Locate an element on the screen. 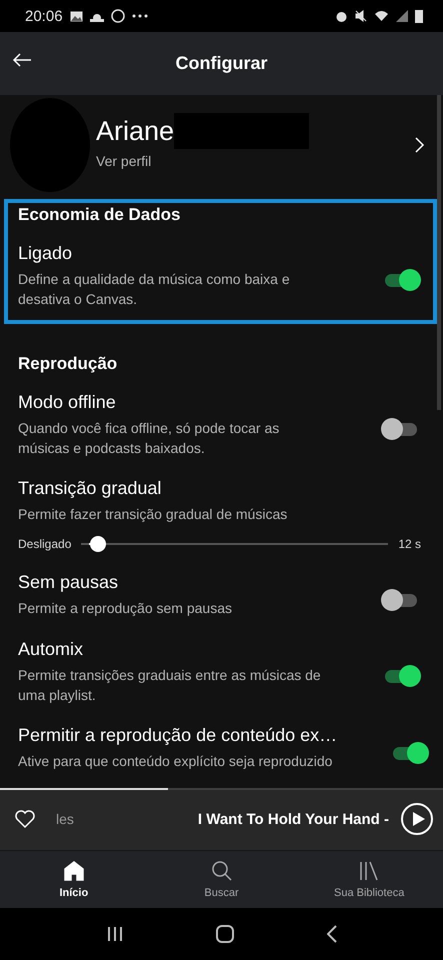 This screenshot has height=960, width=443. status-time: 20:06 is located at coordinates (44, 16).